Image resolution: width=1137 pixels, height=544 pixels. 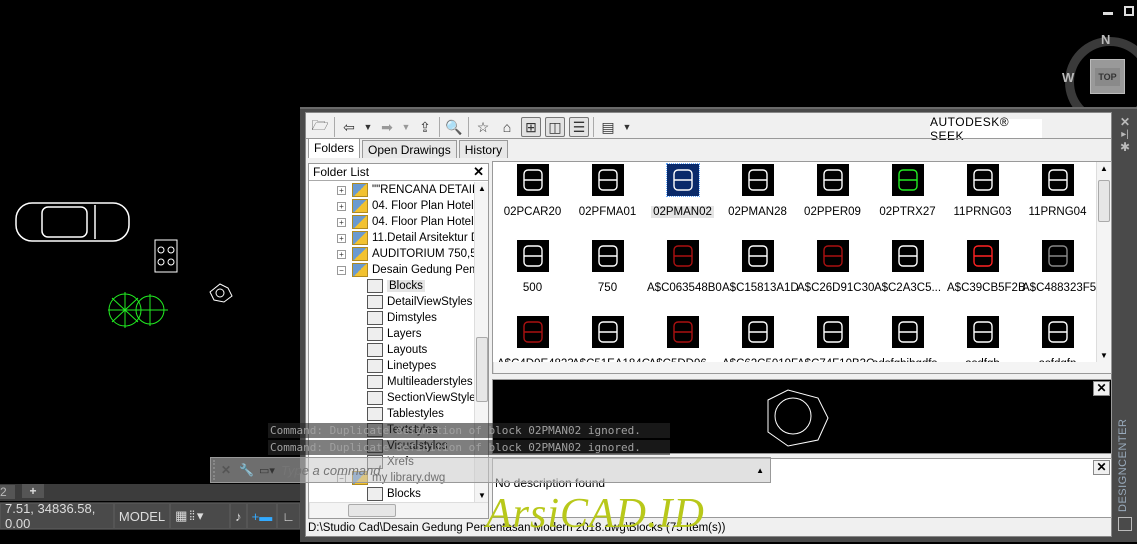 What do you see at coordinates (982, 191) in the screenshot?
I see `block-item: 11PRNG03` at bounding box center [982, 191].